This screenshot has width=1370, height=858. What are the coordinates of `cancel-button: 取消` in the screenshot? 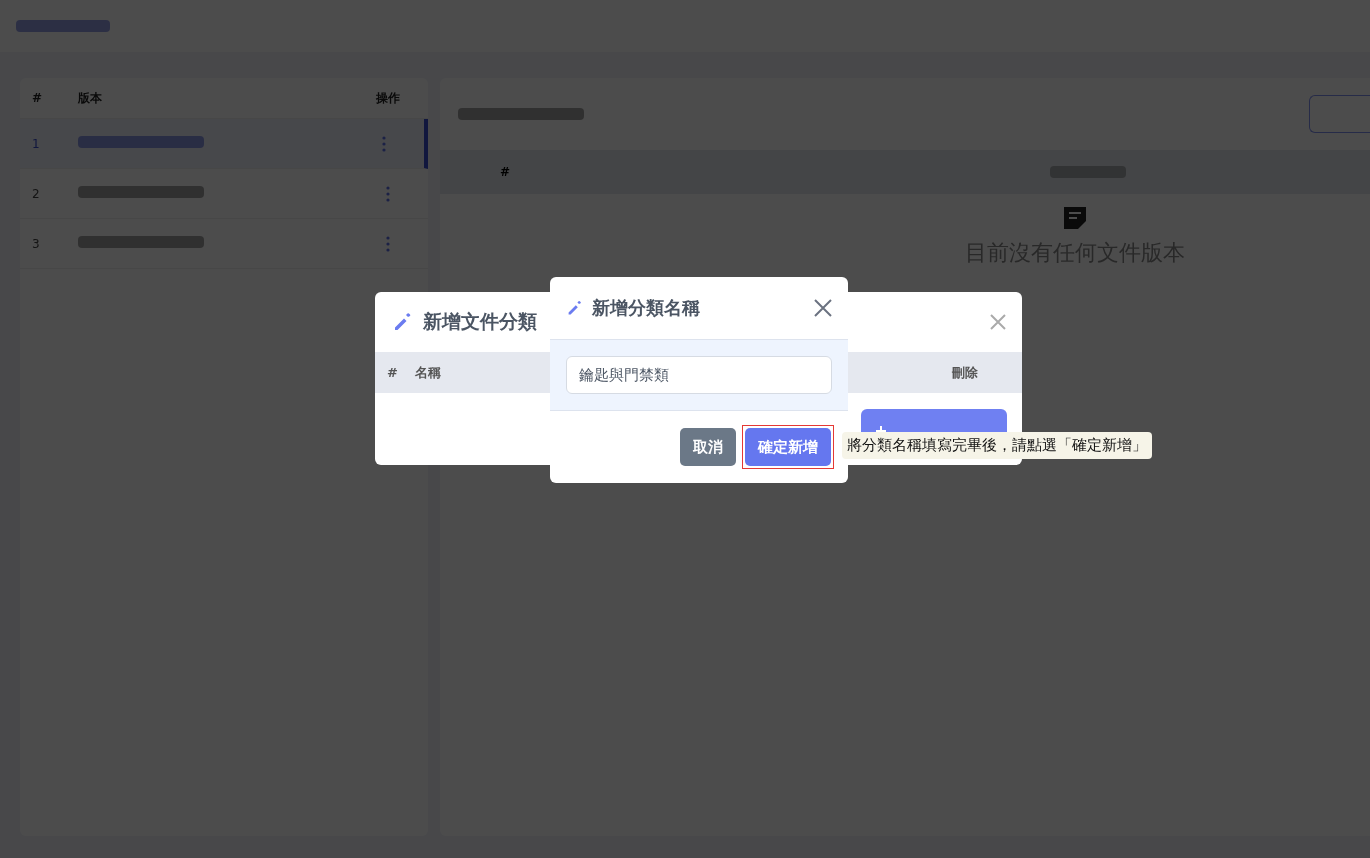 It's located at (708, 447).